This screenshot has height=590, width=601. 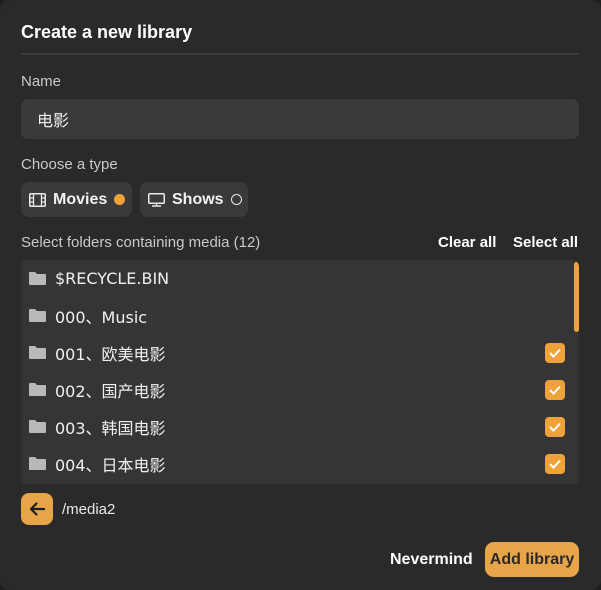 What do you see at coordinates (198, 199) in the screenshot?
I see `type-shows-label: Shows` at bounding box center [198, 199].